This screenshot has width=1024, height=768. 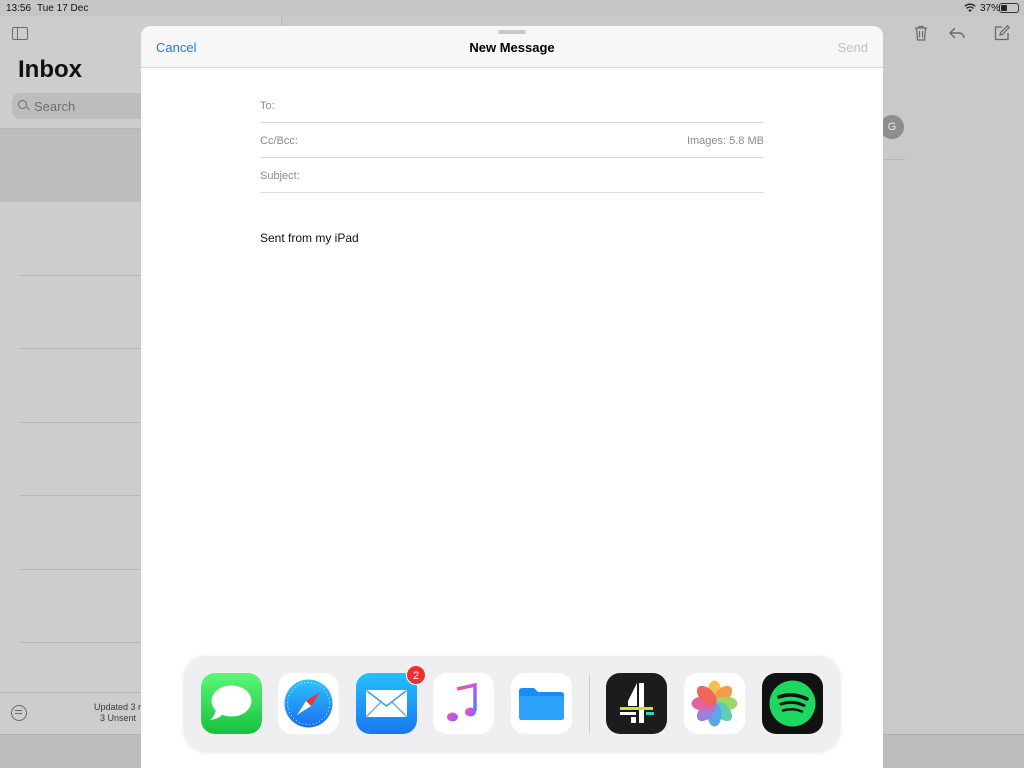 I want to click on dock-app-files, so click(x=541, y=703).